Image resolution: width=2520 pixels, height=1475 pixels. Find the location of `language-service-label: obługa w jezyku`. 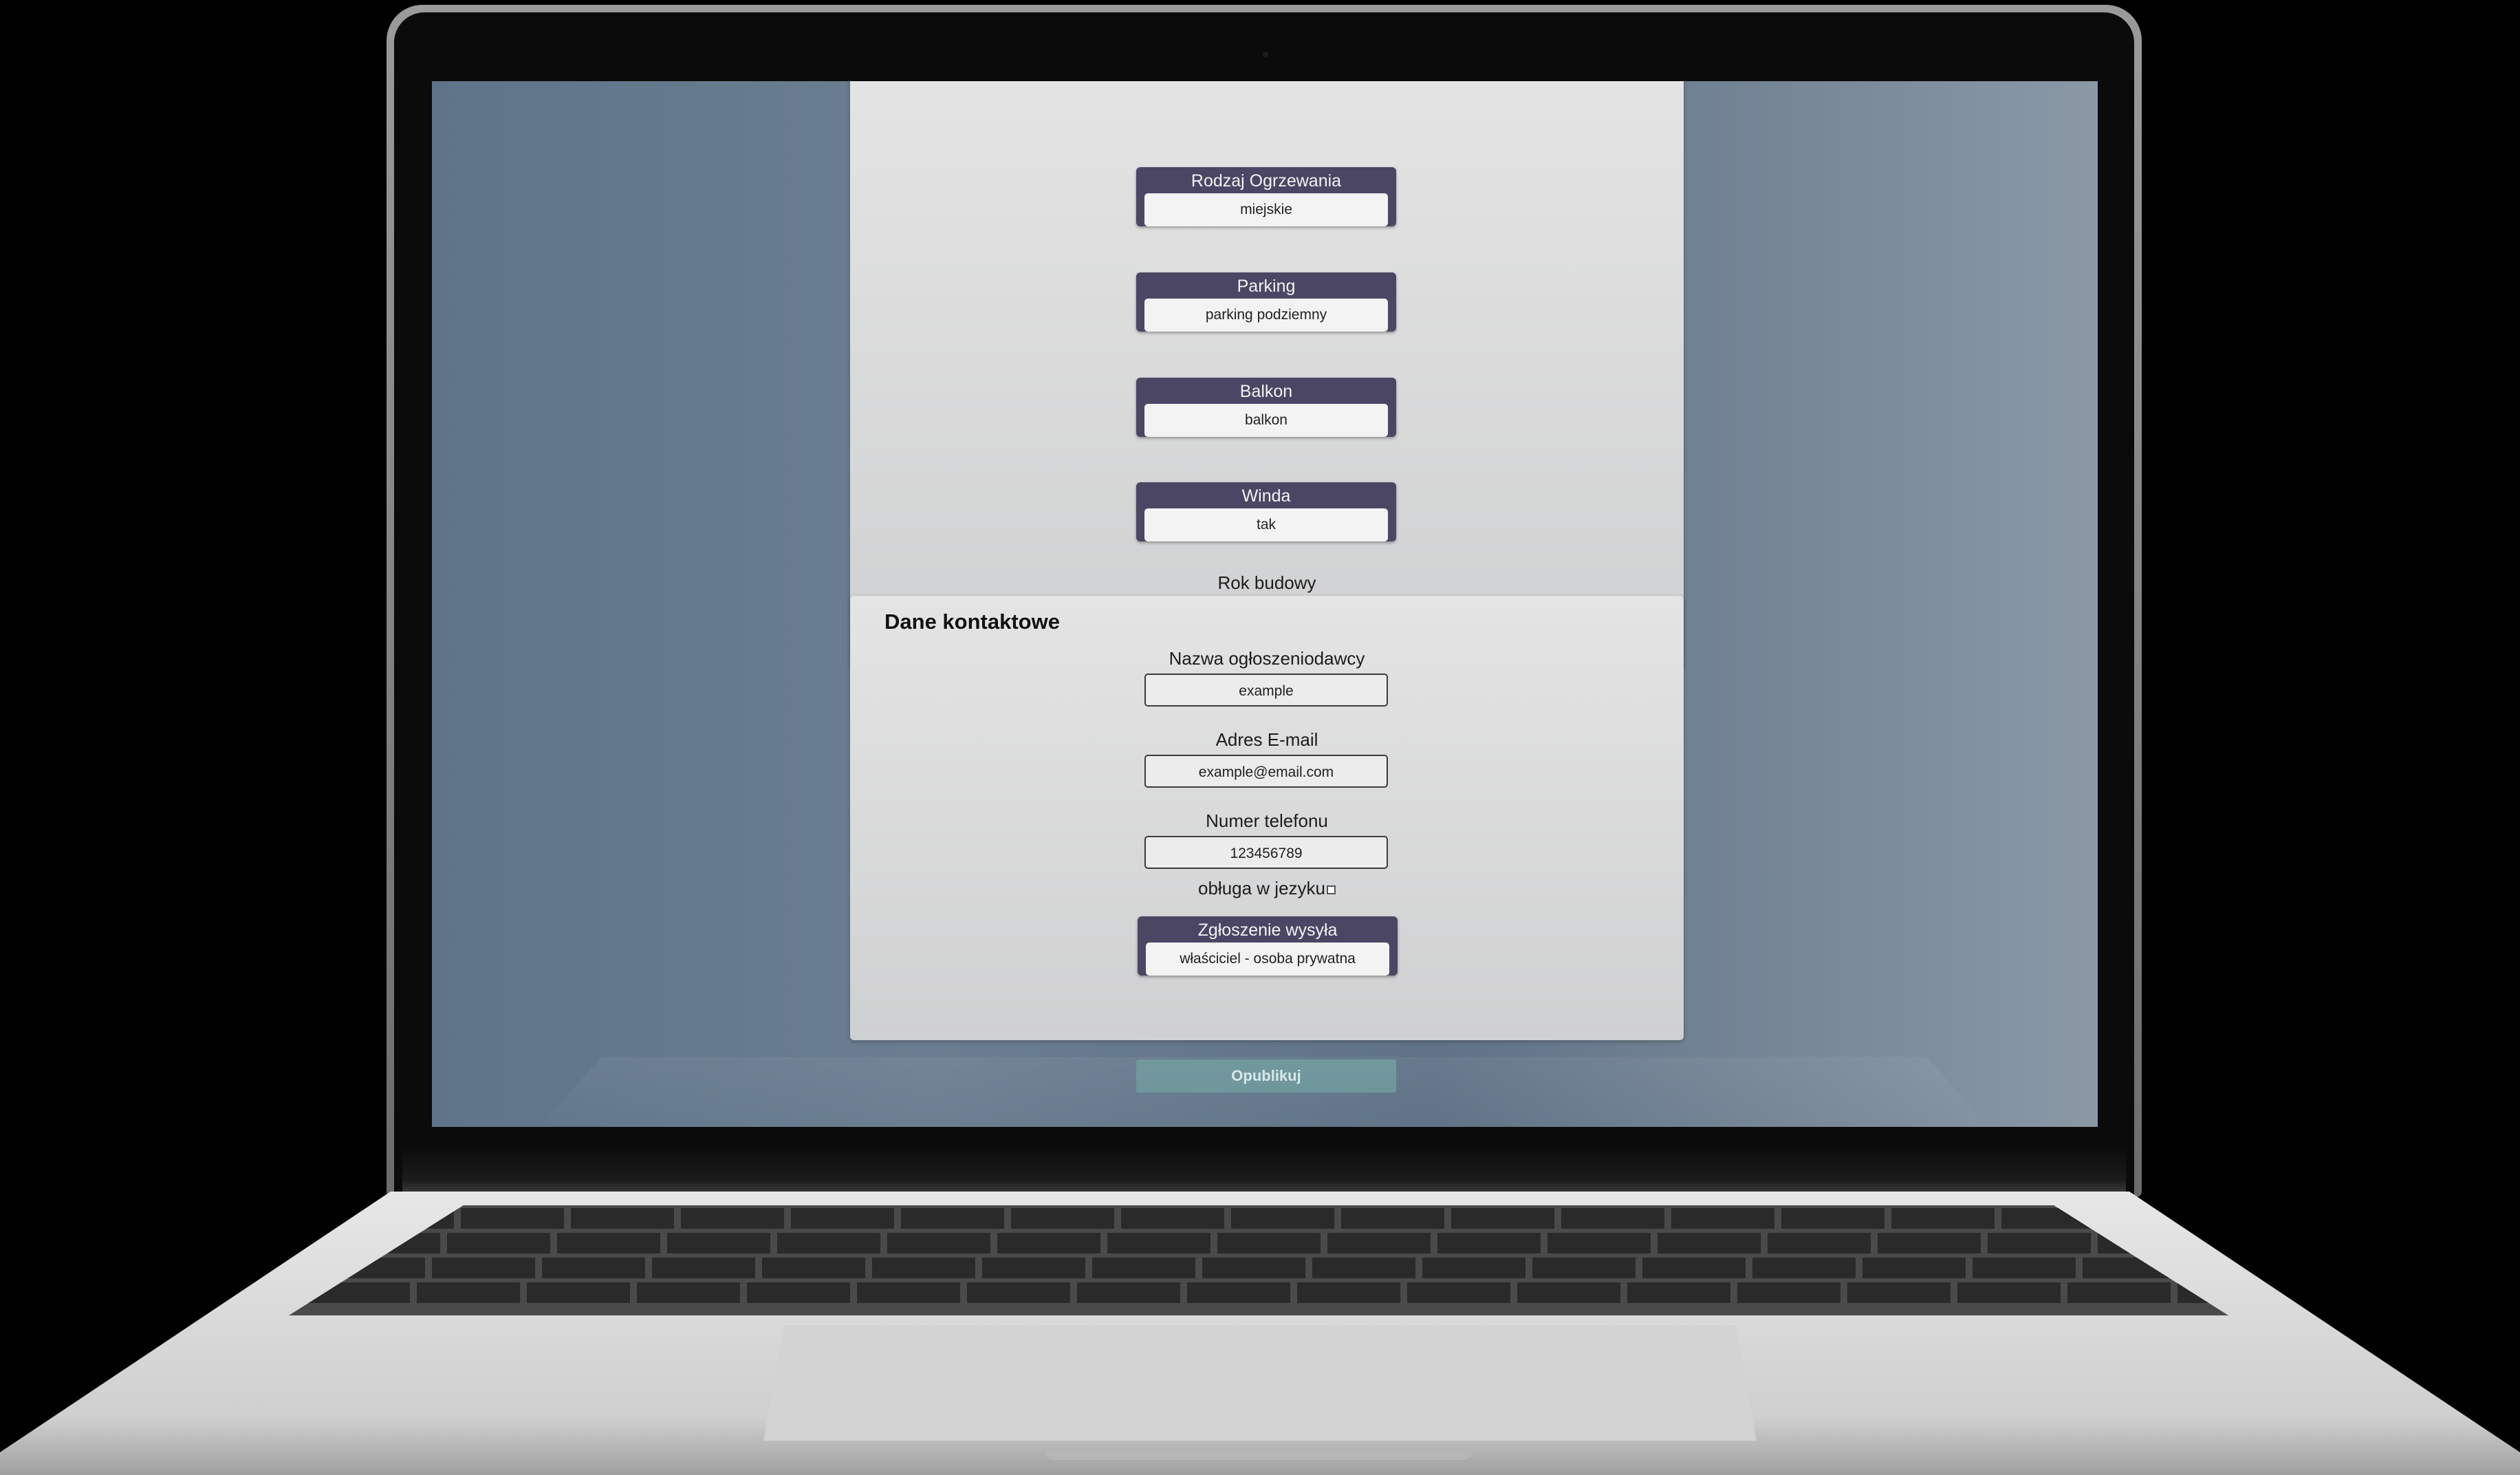

language-service-label: obługa w jezyku is located at coordinates (1261, 888).